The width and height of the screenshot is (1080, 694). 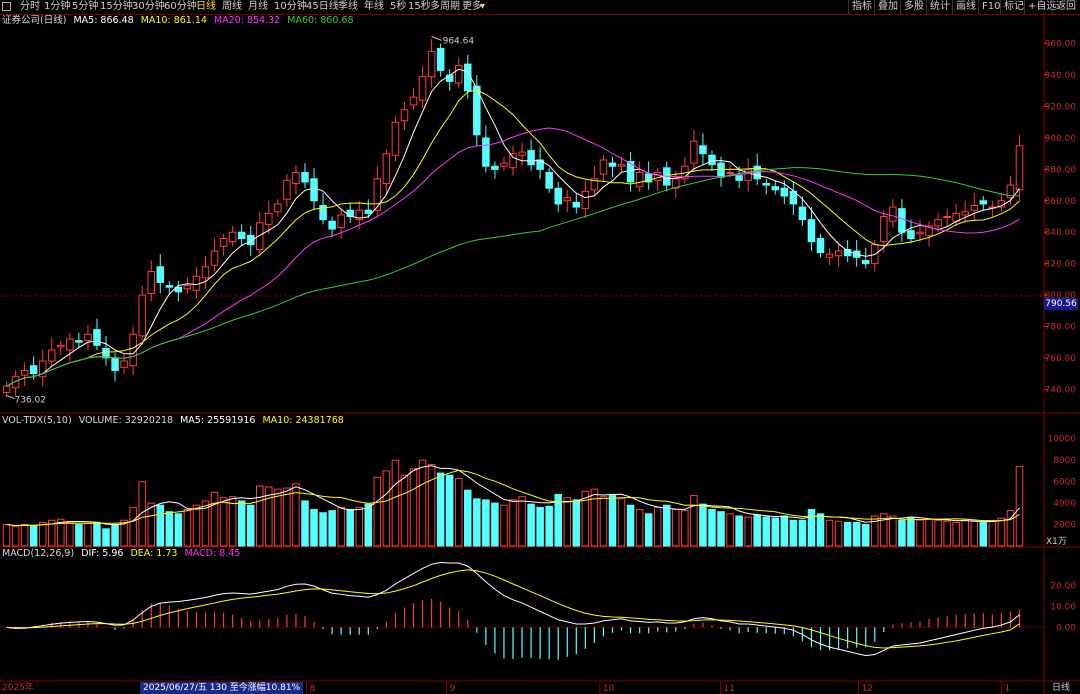 What do you see at coordinates (1061, 139) in the screenshot?
I see `price-tick-label: 900.00` at bounding box center [1061, 139].